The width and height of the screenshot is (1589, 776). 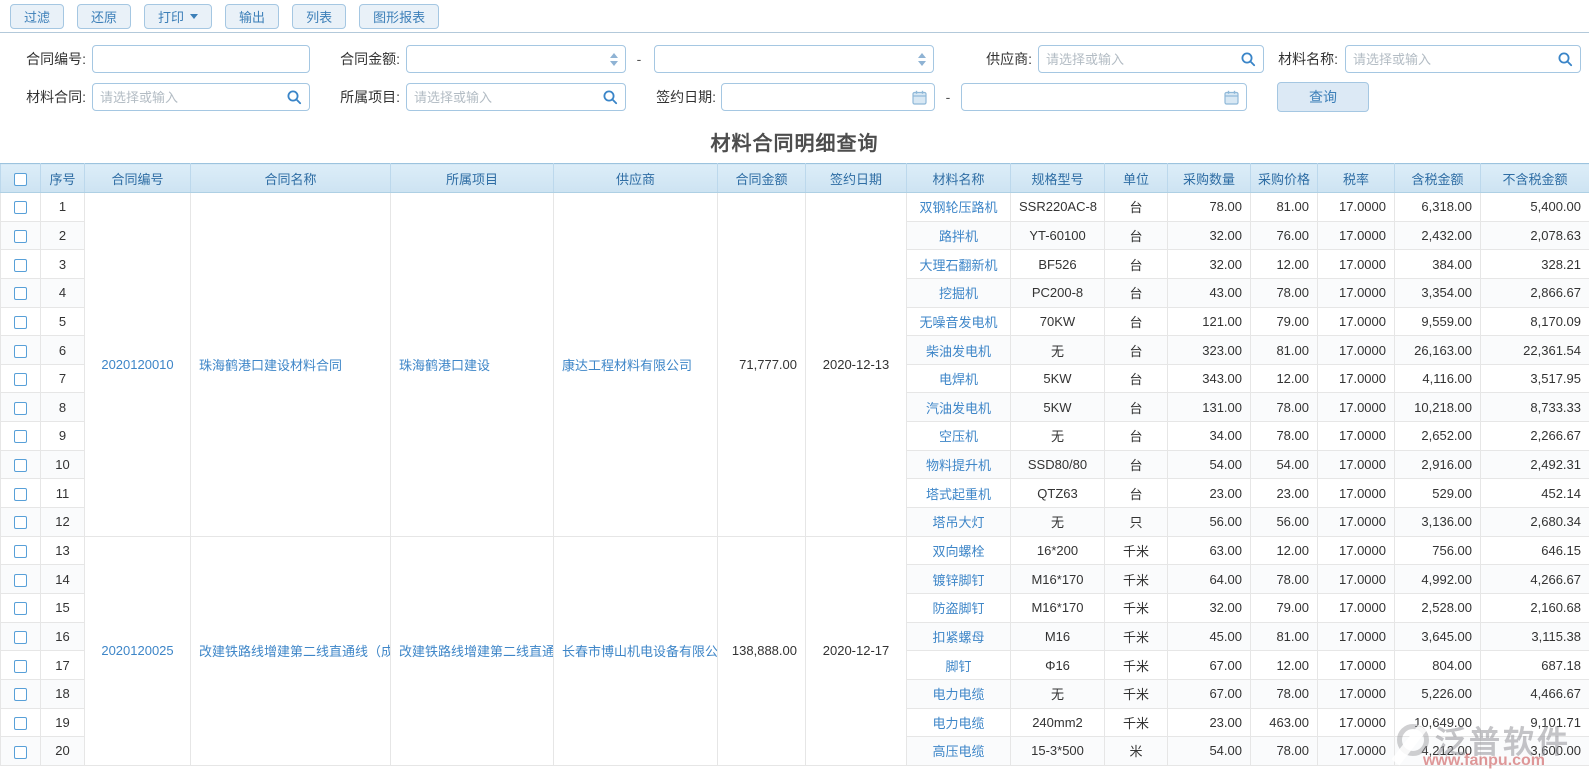 I want to click on contract-amount-min-input, so click(x=510, y=59).